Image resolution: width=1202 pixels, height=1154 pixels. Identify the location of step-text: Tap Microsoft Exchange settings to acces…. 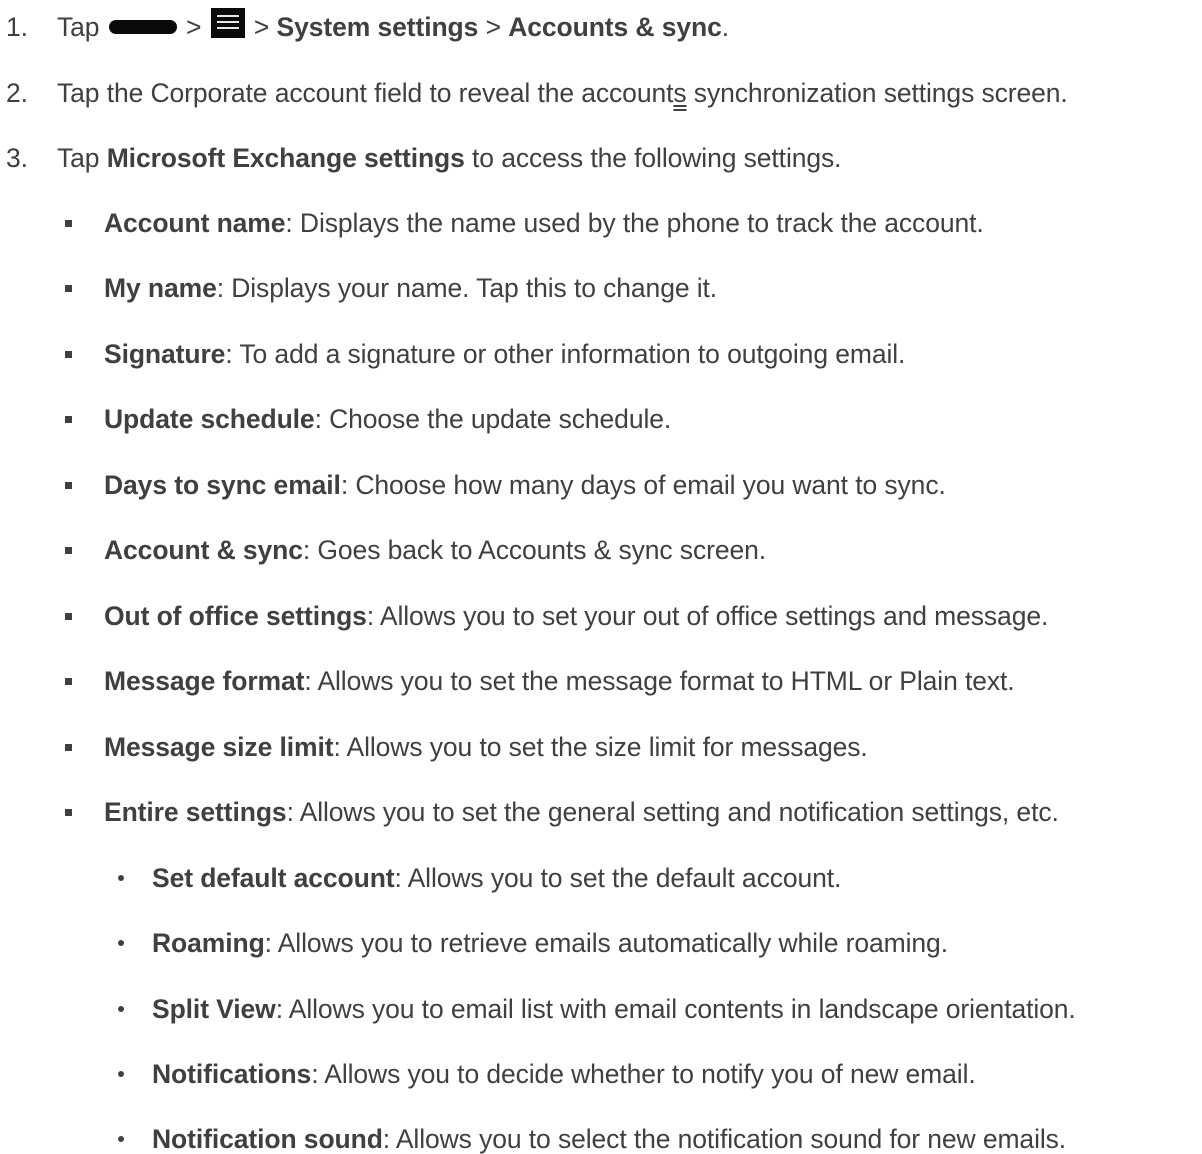
(449, 158).